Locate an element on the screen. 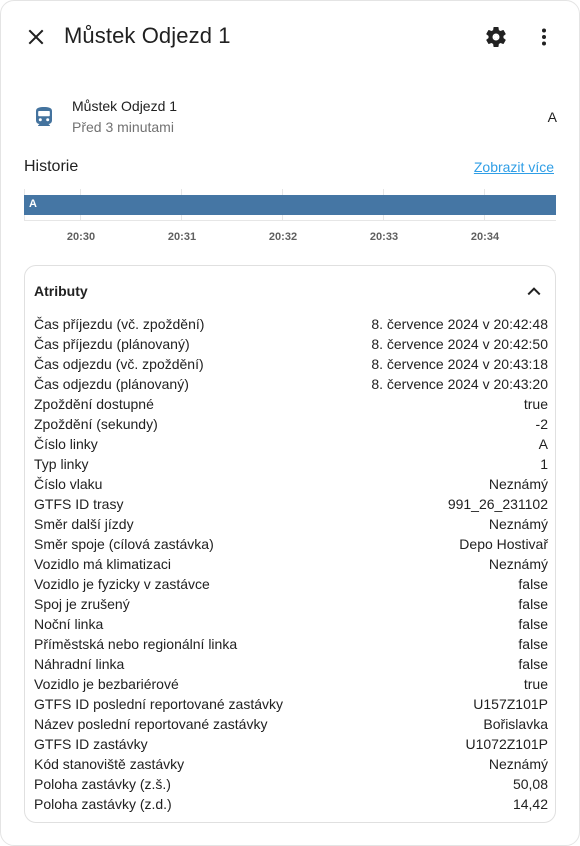 This screenshot has width=580, height=846. timeline-tick-label: 20:30 is located at coordinates (81, 237).